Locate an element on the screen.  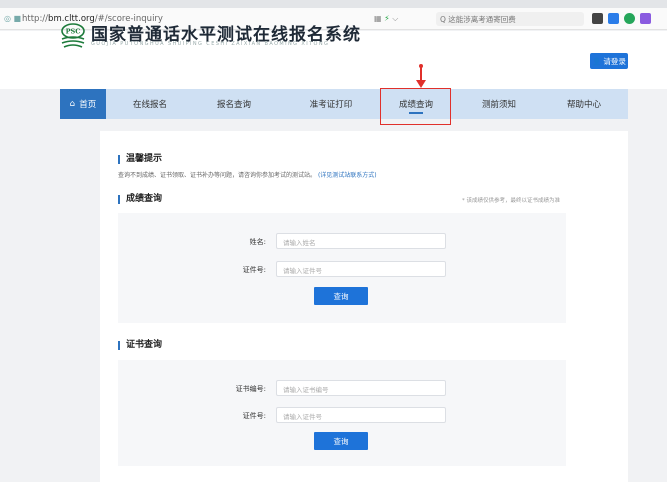
browser-search-input: Q 这能涉离考通寄回费 is located at coordinates (510, 19).